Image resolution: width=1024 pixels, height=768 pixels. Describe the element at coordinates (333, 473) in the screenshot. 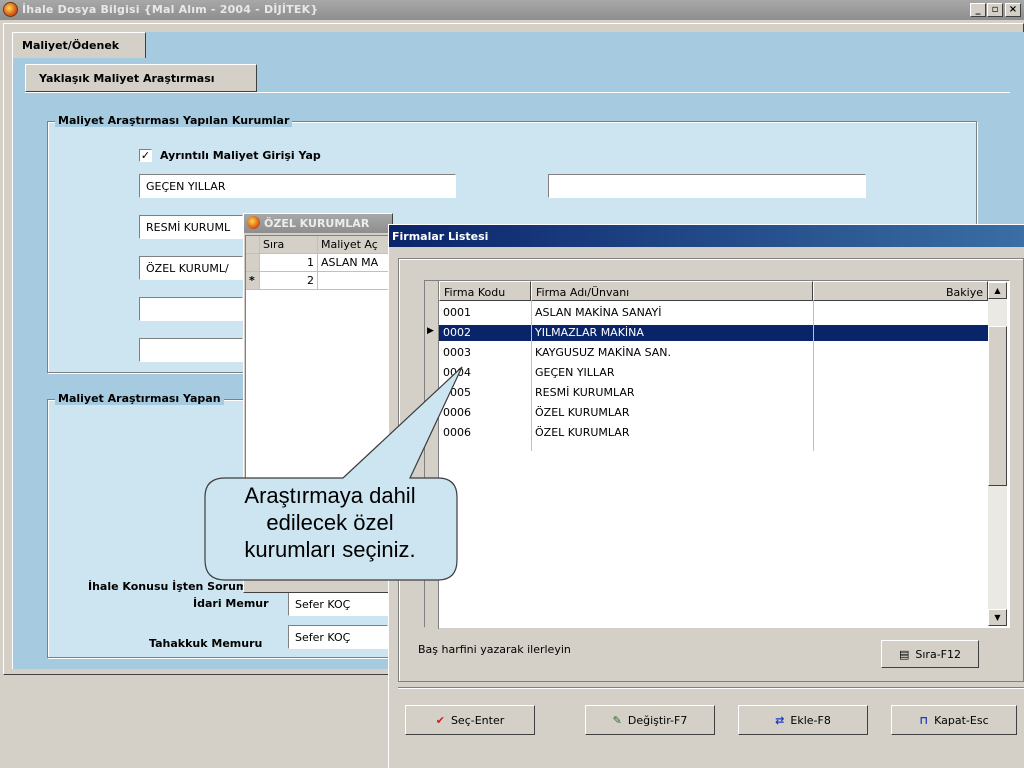

I see `callout-balloon` at that location.